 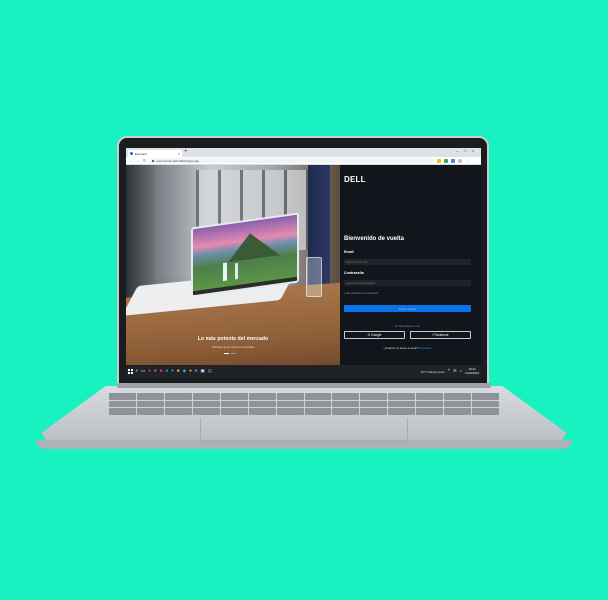 What do you see at coordinates (186, 152) in the screenshot?
I see `new-tab-button: +` at bounding box center [186, 152].